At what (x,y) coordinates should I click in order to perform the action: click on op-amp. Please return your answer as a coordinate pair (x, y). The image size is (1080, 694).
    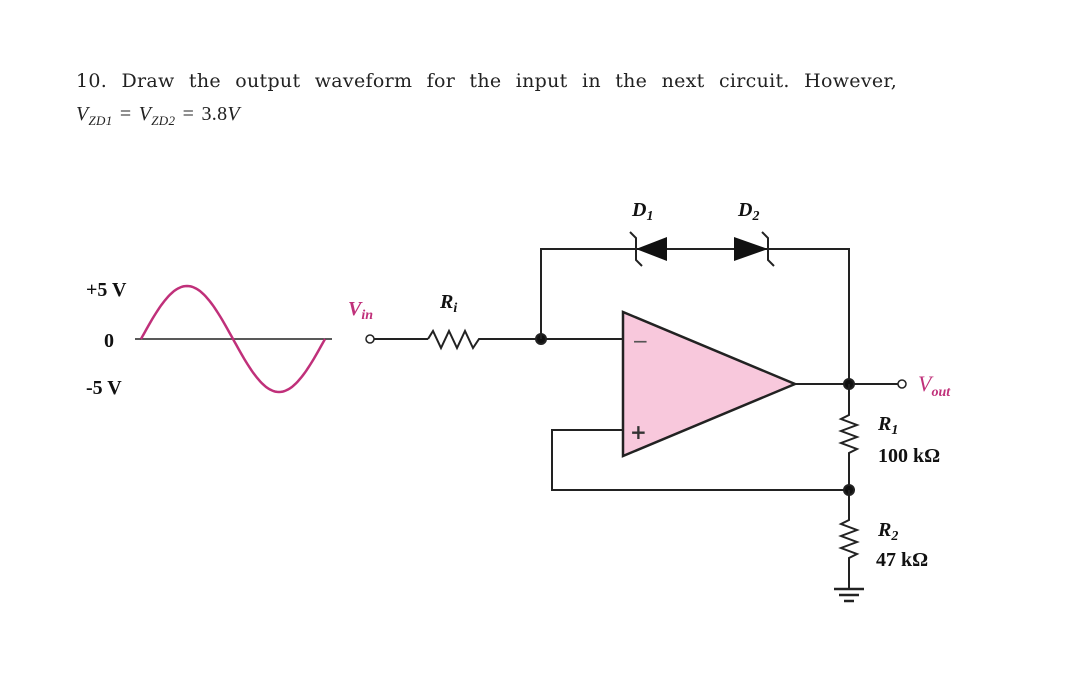
    Looking at the image, I should click on (710, 384).